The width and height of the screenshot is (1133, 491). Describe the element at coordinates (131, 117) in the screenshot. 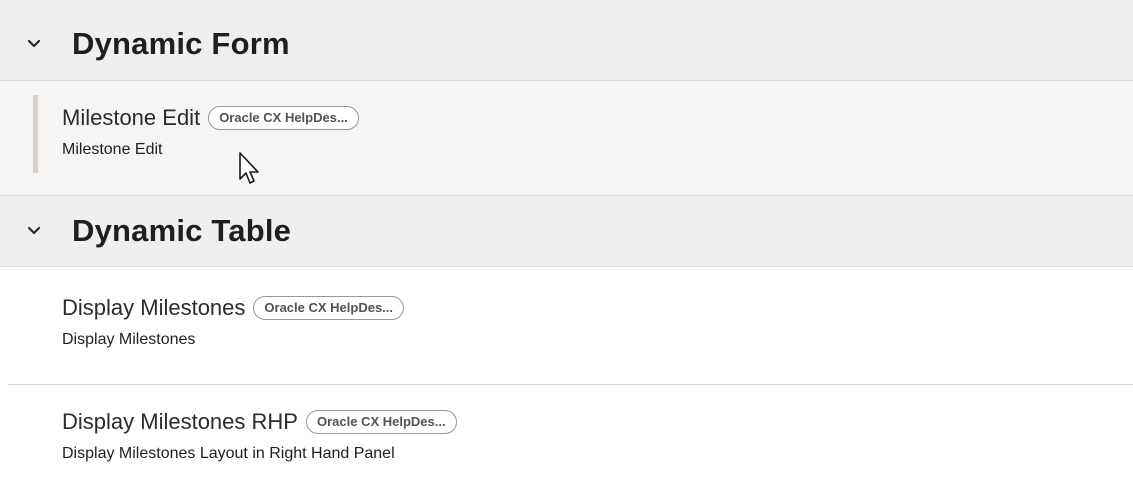

I see `item-name: Milestone Edit` at that location.